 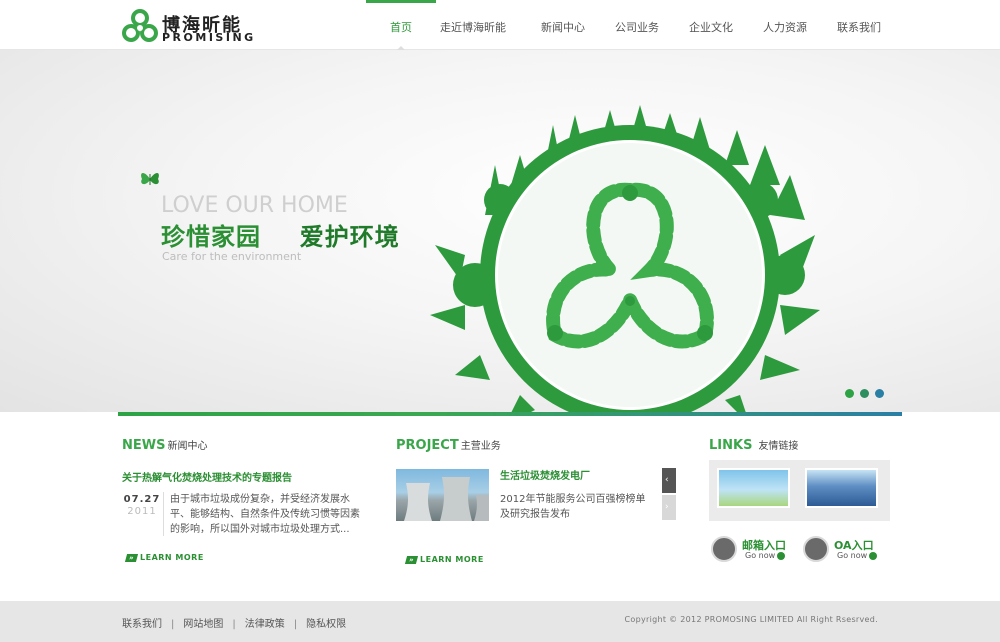 What do you see at coordinates (841, 488) in the screenshot?
I see `link-thumbnail-solar` at bounding box center [841, 488].